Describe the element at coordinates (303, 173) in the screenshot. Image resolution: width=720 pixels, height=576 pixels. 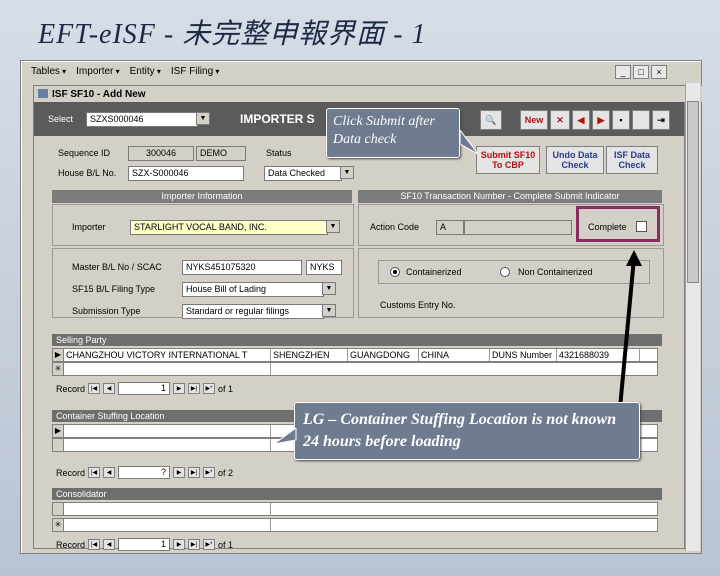
I see `status-field: Data Checked` at that location.